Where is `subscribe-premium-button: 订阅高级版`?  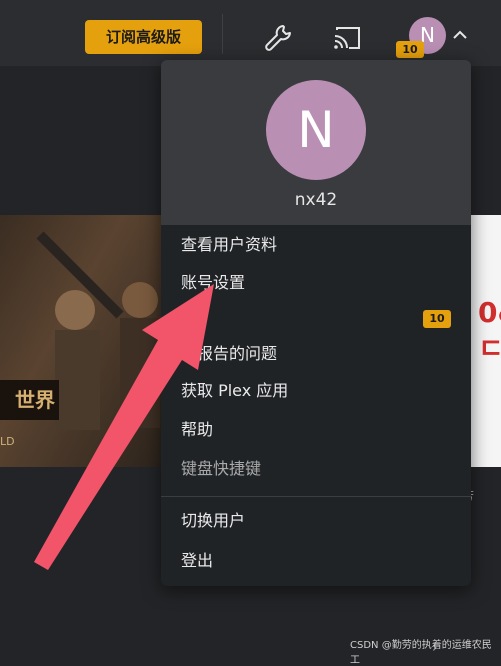 subscribe-premium-button: 订阅高级版 is located at coordinates (143, 37).